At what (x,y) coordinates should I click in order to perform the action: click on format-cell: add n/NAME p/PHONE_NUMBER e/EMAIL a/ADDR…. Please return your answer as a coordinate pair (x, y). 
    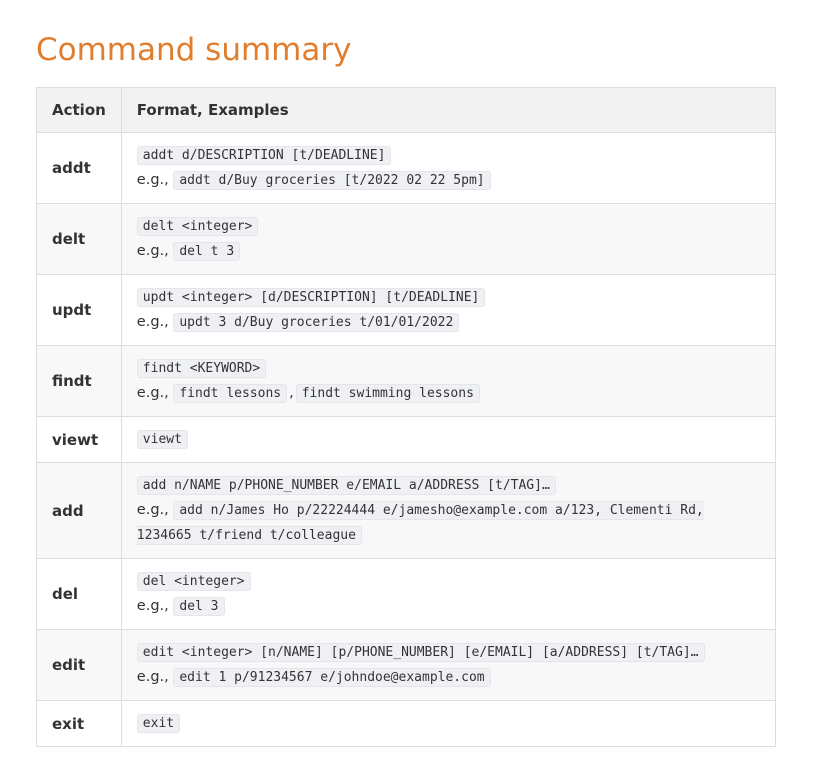
    Looking at the image, I should click on (448, 510).